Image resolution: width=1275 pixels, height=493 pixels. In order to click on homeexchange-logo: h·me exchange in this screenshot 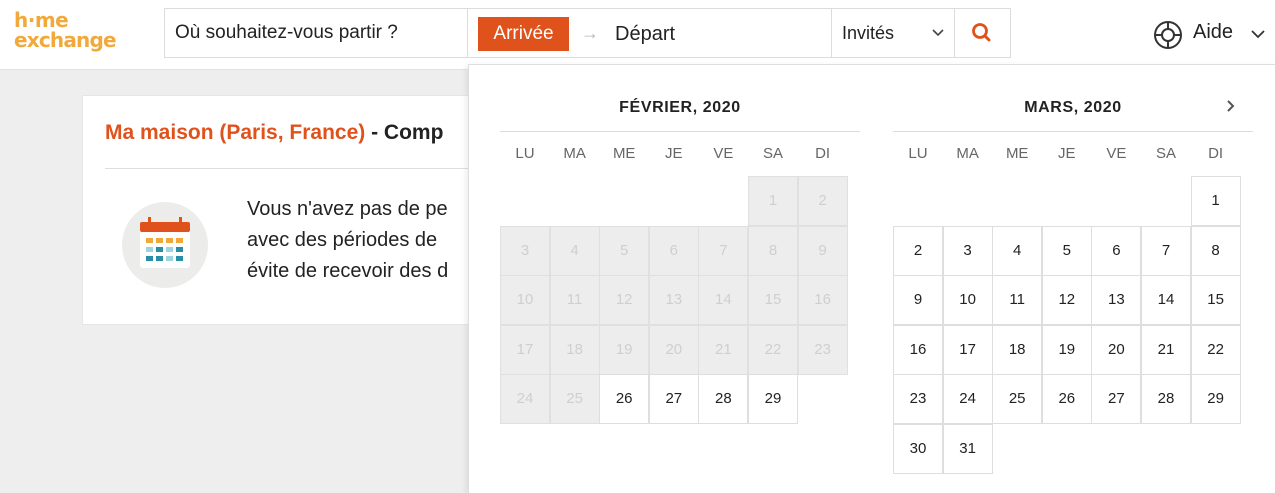, I will do `click(78, 34)`.